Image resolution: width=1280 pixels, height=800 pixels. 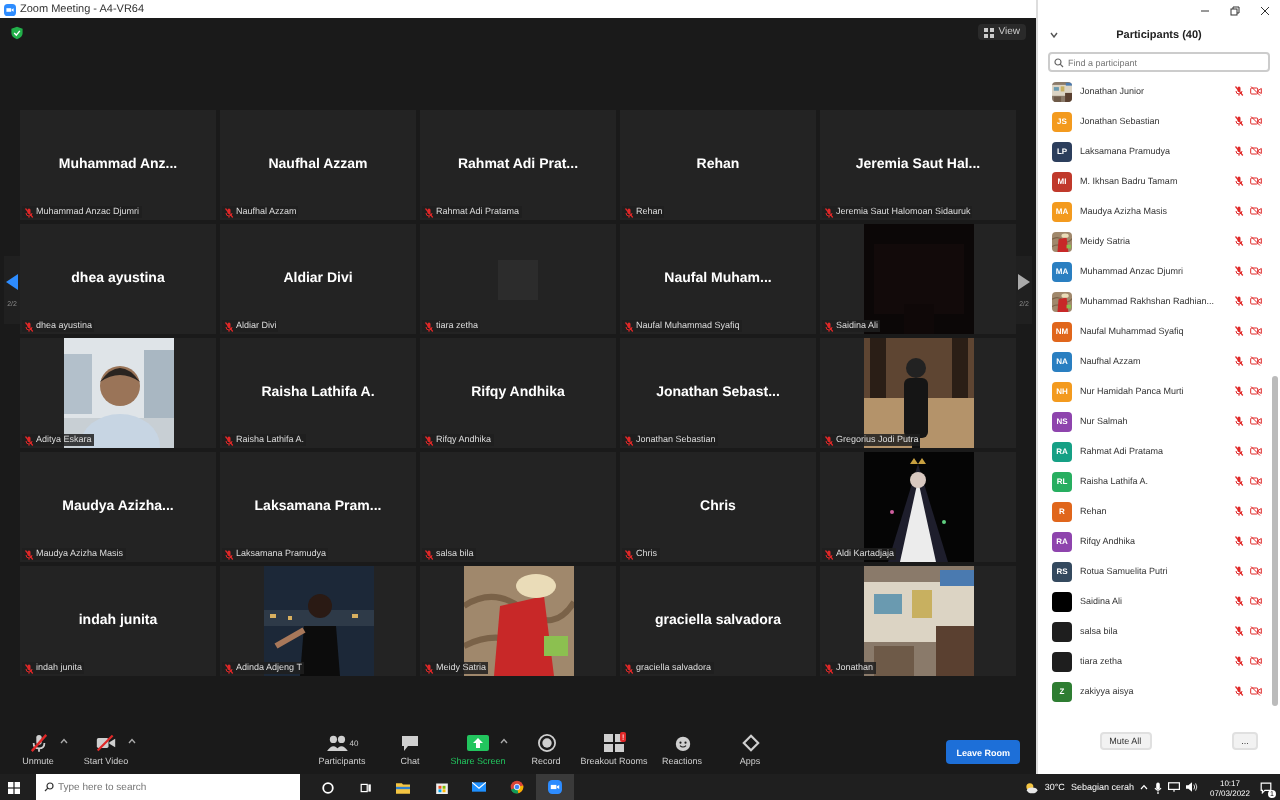 I want to click on video-camera-icon, so click(x=555, y=787).